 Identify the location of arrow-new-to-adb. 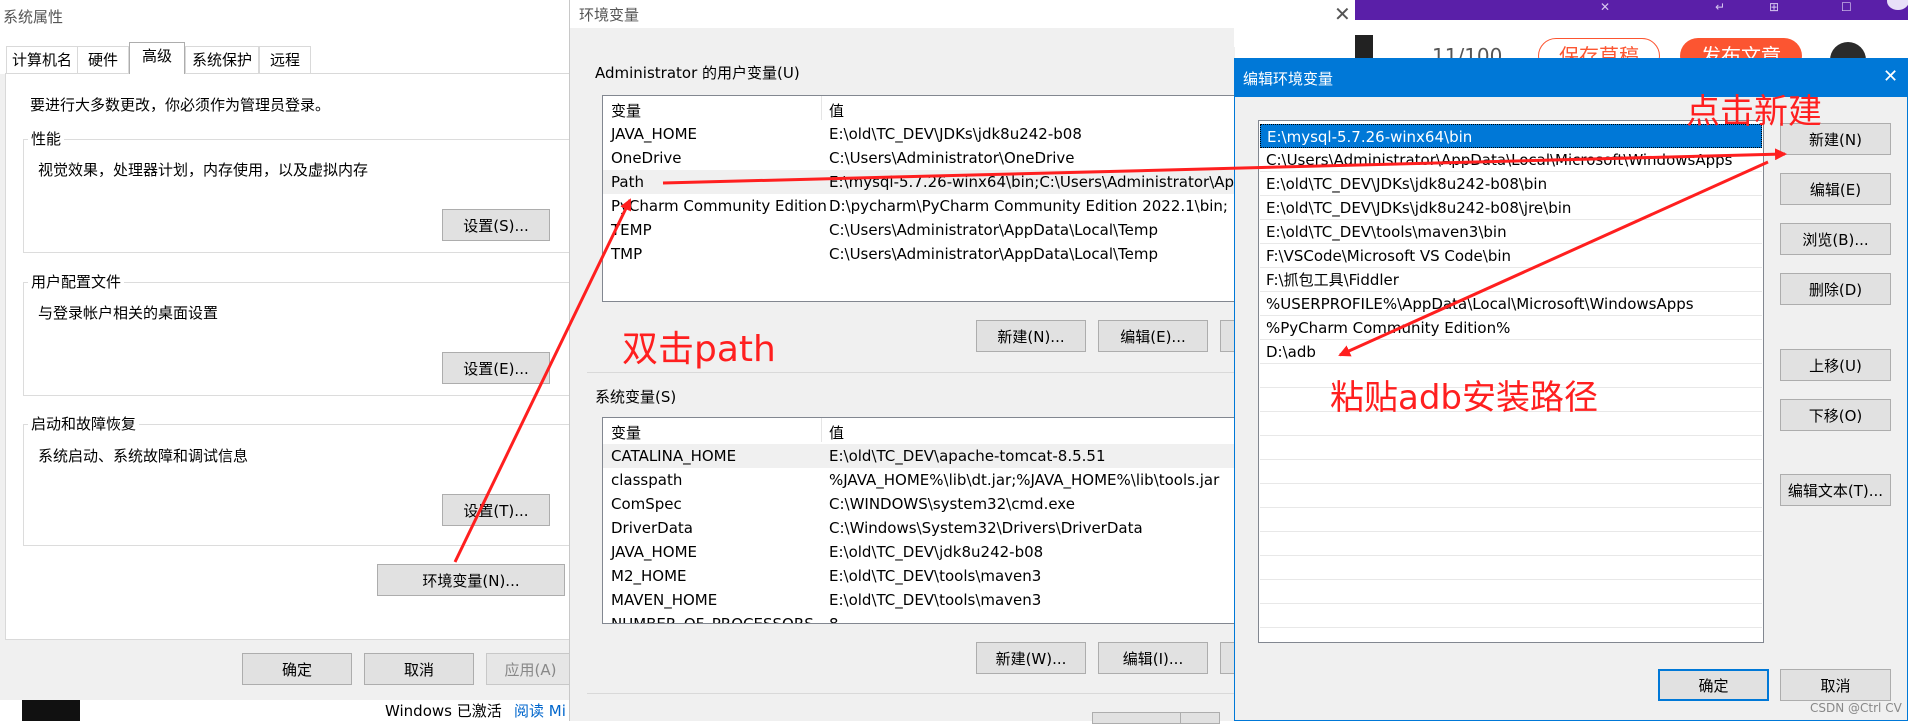
(1553, 258).